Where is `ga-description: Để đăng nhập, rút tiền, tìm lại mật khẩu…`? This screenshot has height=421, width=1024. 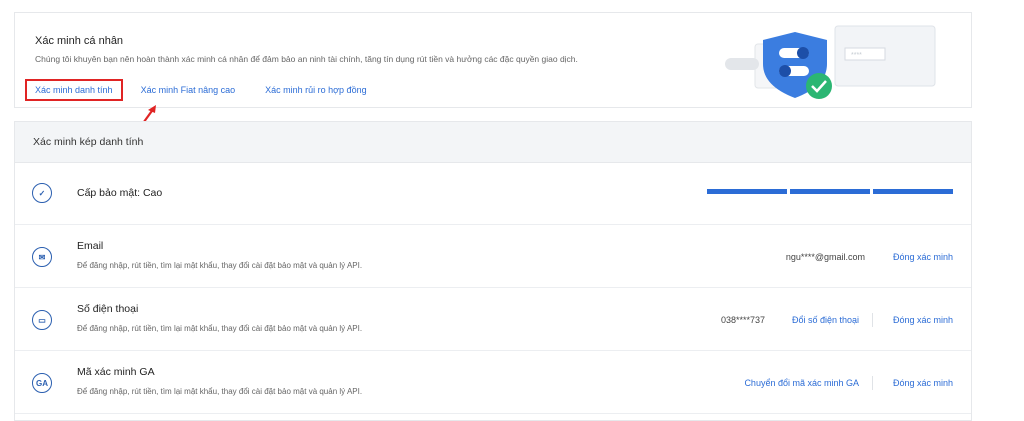 ga-description: Để đăng nhập, rút tiền, tìm lại mật khẩu… is located at coordinates (220, 391).